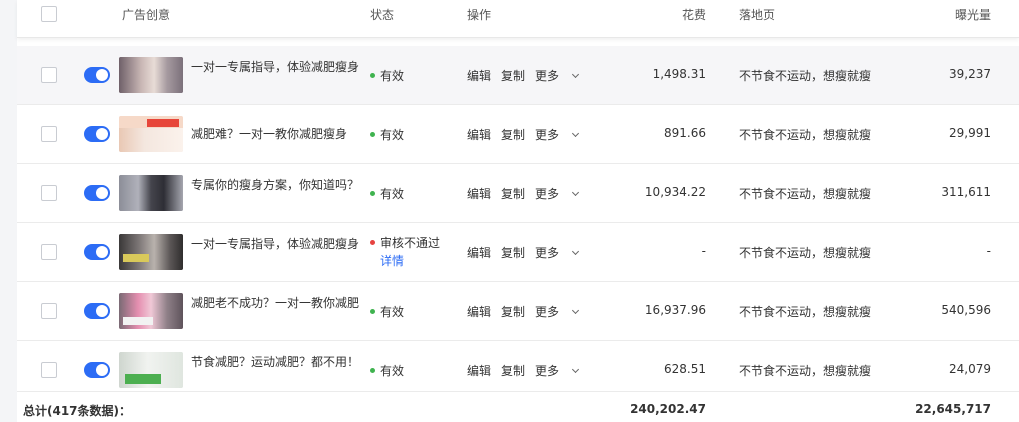  What do you see at coordinates (757, 15) in the screenshot?
I see `column-header-landing-page: 落地页` at bounding box center [757, 15].